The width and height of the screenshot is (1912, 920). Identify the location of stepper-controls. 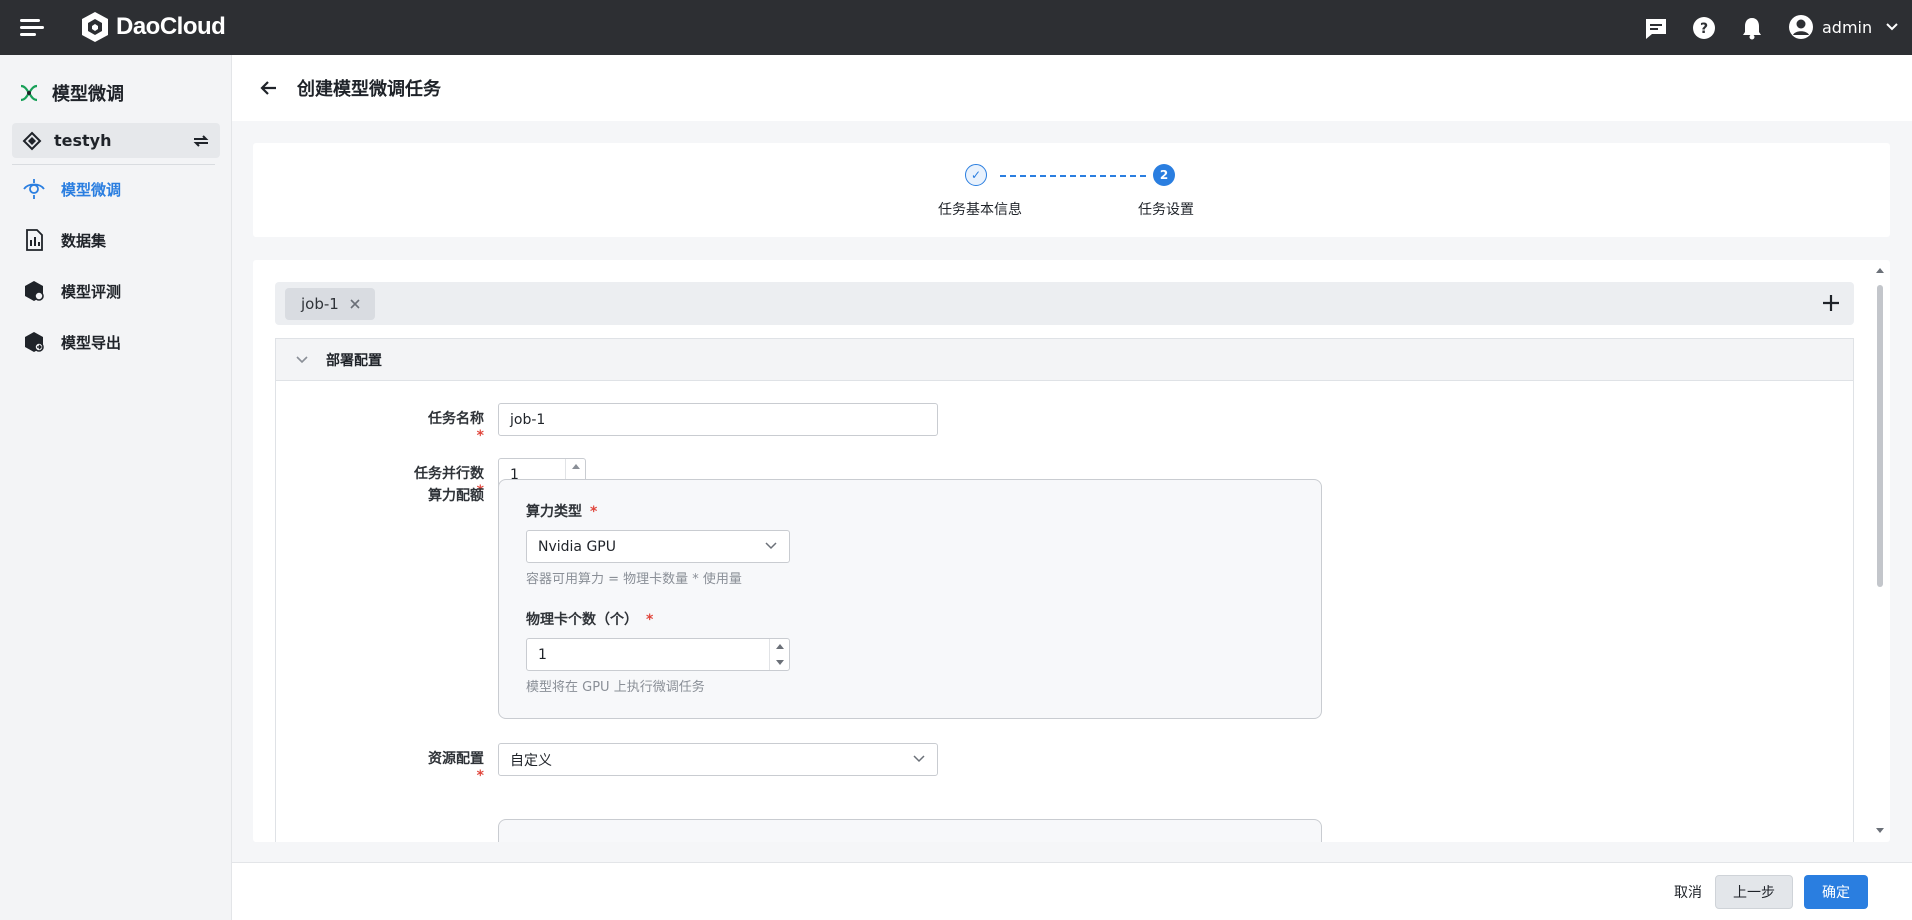
(779, 654).